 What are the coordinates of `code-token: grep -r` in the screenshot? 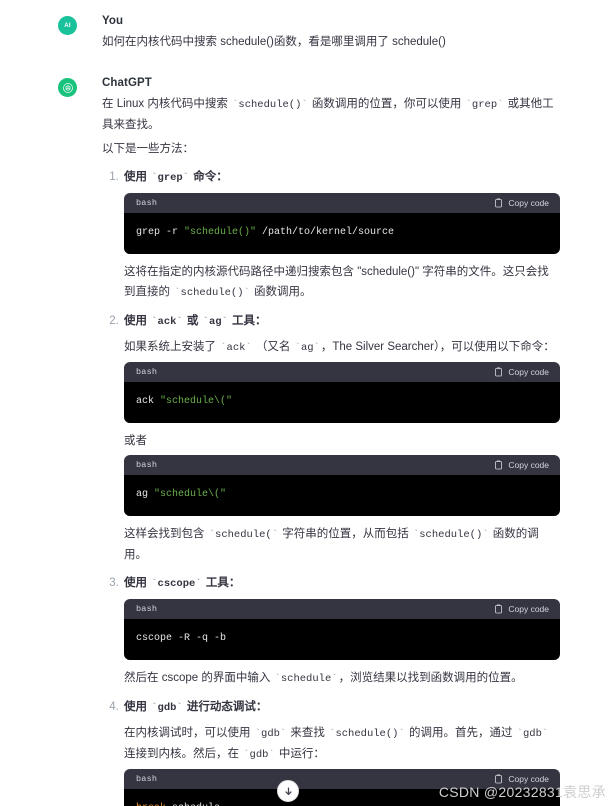 It's located at (160, 232).